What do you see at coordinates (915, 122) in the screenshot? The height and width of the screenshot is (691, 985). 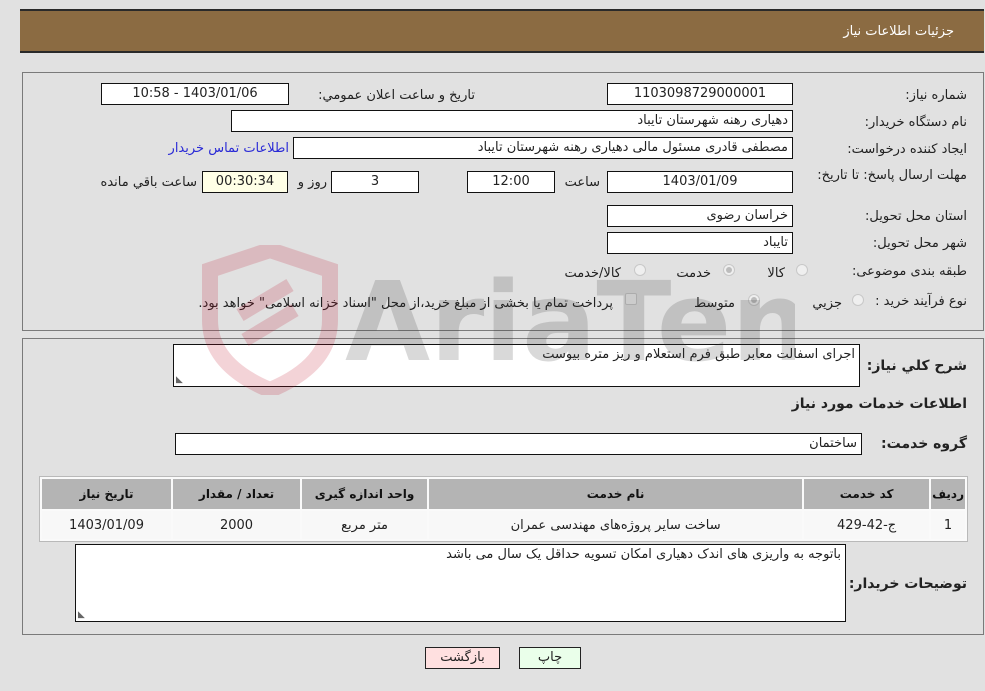 I see `buyer-org-label: نام دستگاه خریدار:` at bounding box center [915, 122].